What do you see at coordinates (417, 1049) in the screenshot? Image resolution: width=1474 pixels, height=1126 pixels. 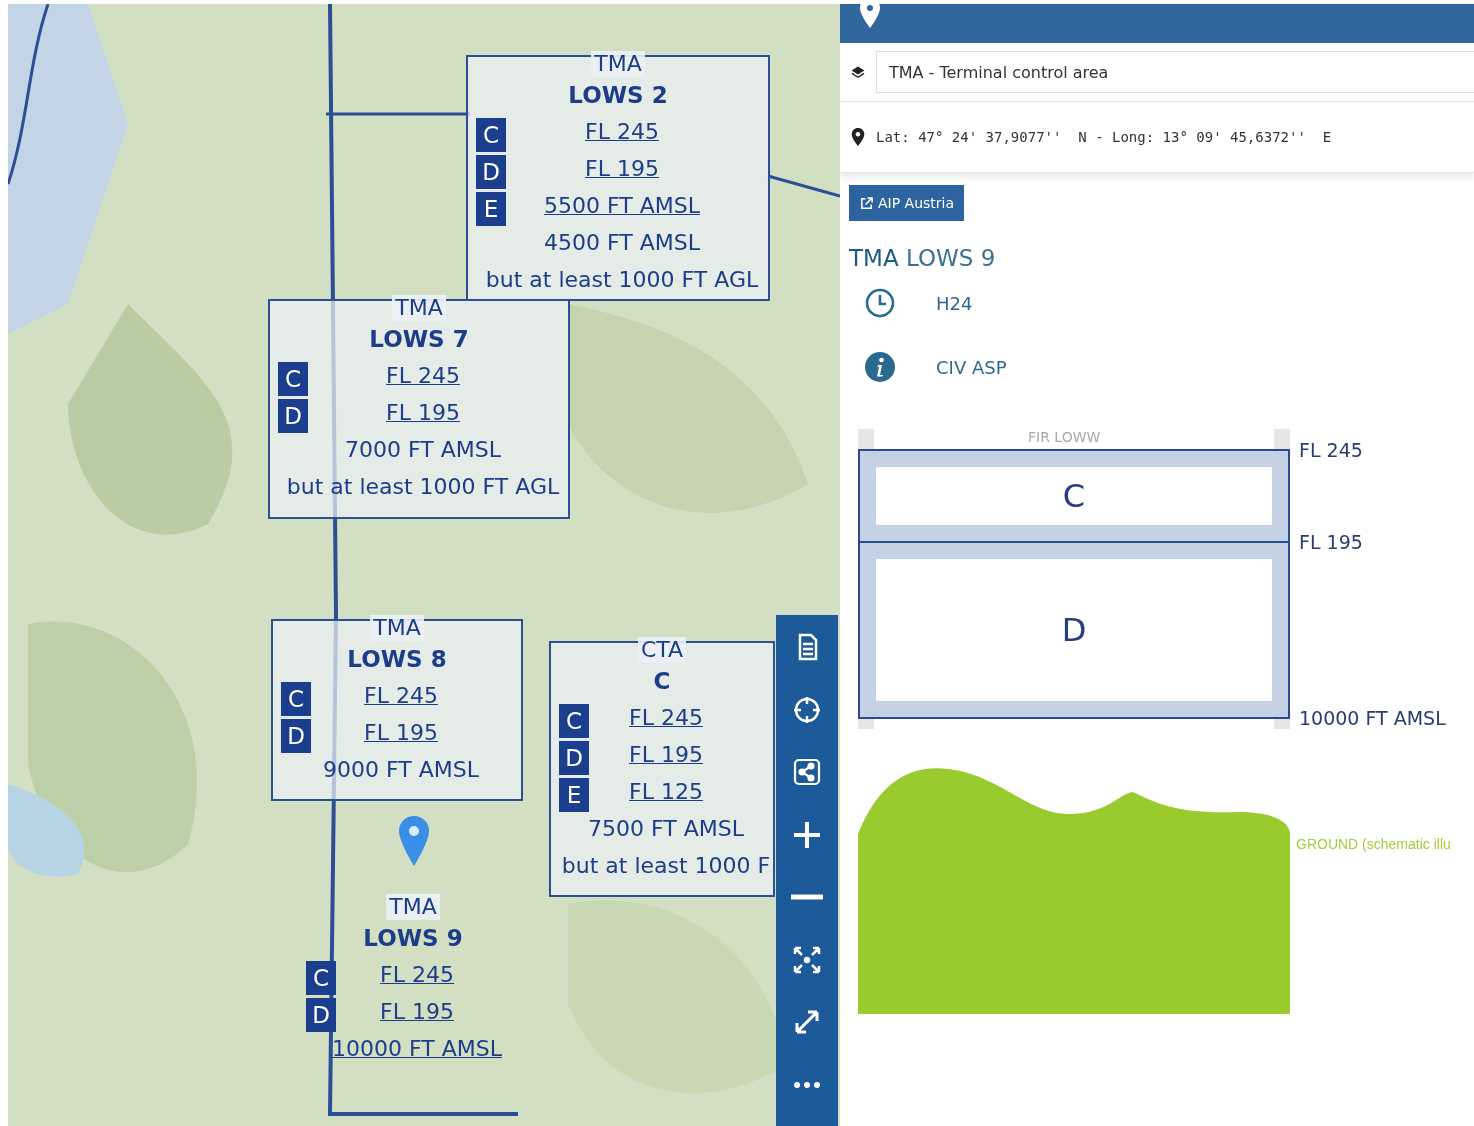 I see `altitude-limit: 10000 FT AMSL` at bounding box center [417, 1049].